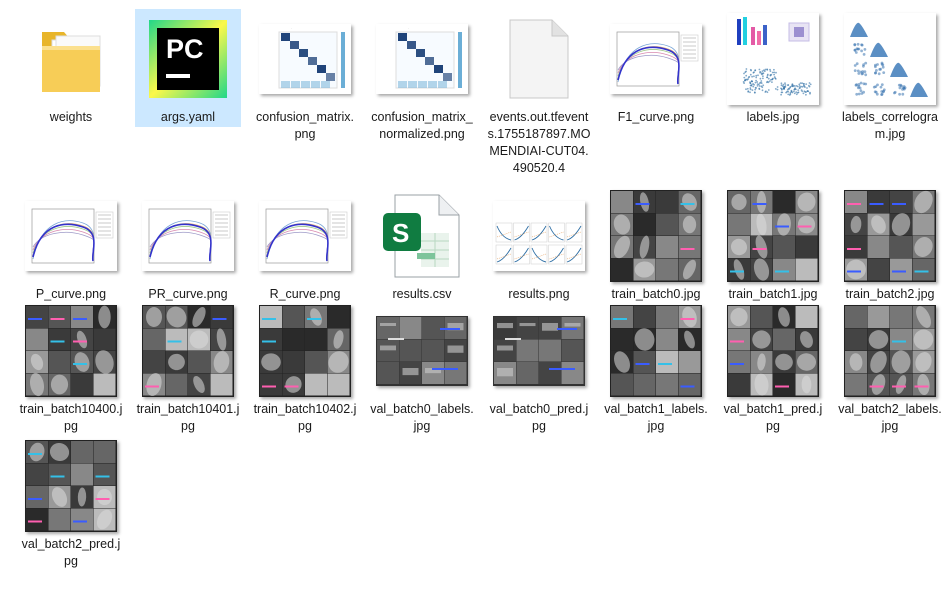 Image resolution: width=945 pixels, height=598 pixels. What do you see at coordinates (188, 117) in the screenshot?
I see `file-name-label: args.yaml` at bounding box center [188, 117].